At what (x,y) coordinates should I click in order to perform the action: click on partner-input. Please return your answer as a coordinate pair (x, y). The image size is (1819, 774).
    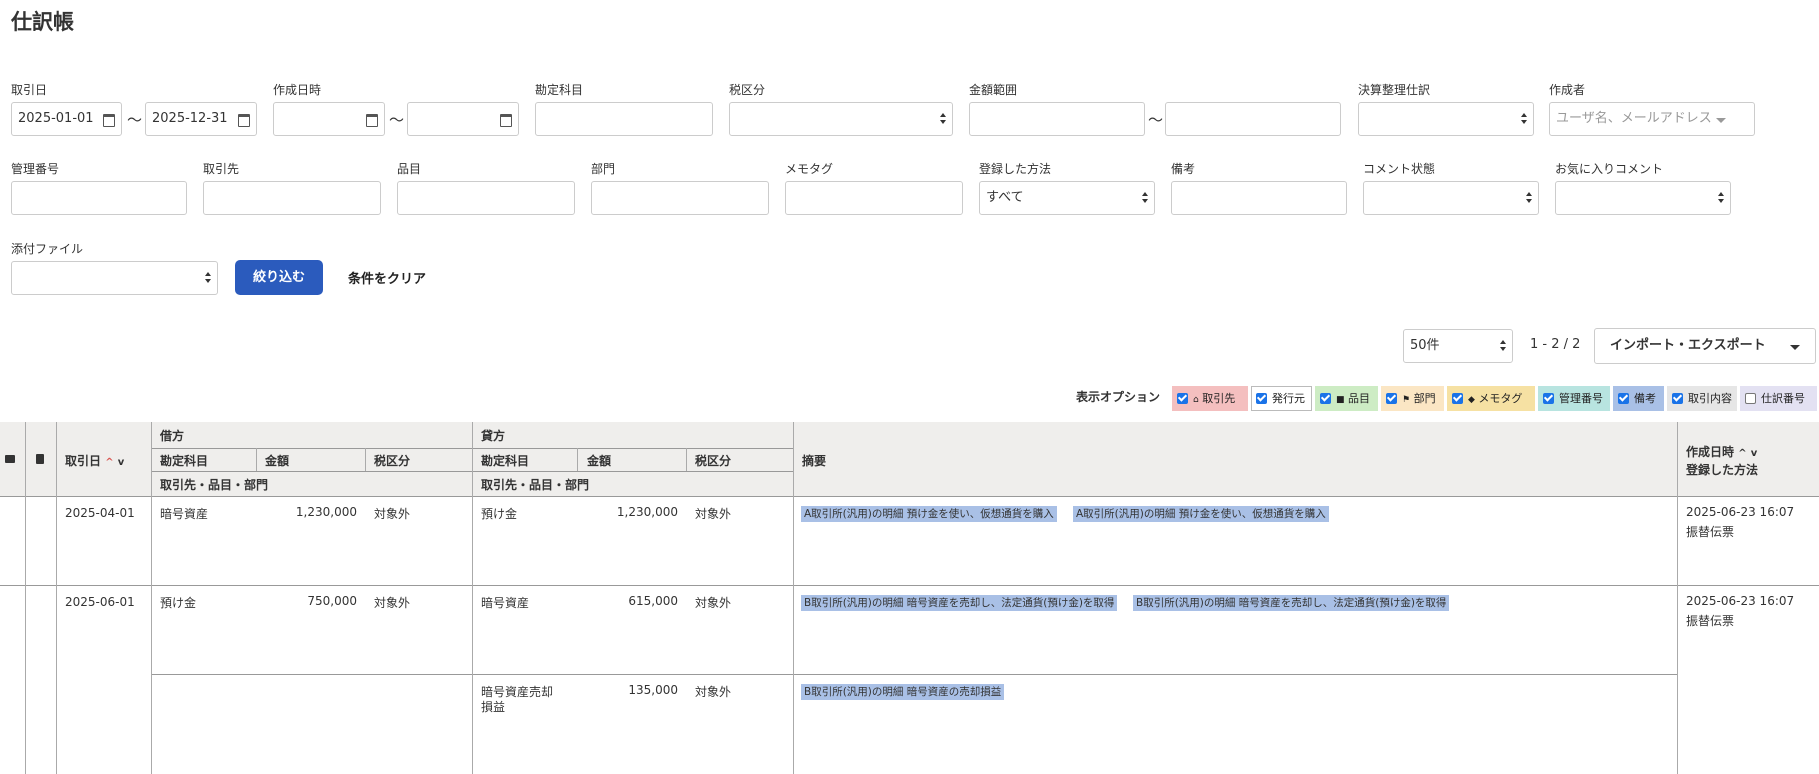
    Looking at the image, I should click on (292, 198).